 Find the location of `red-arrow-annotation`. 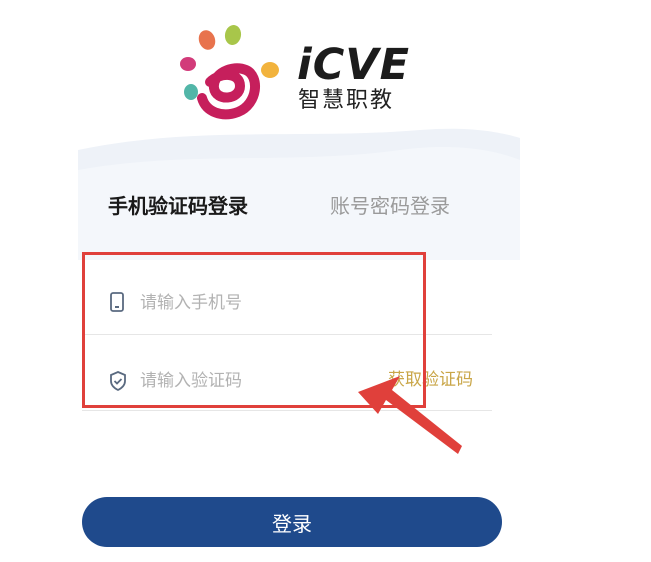

red-arrow-annotation is located at coordinates (410, 415).